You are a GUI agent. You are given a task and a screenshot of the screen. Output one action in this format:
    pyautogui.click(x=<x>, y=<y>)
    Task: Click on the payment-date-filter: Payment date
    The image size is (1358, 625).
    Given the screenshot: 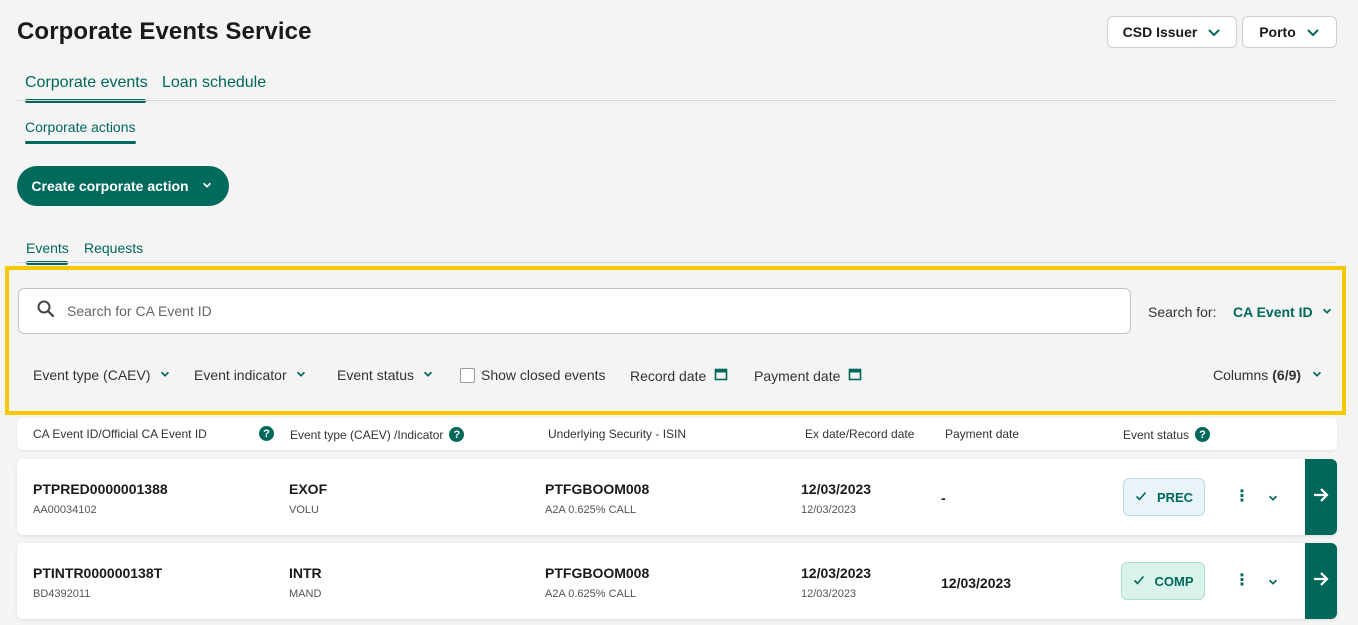 What is the action you would take?
    pyautogui.click(x=808, y=375)
    